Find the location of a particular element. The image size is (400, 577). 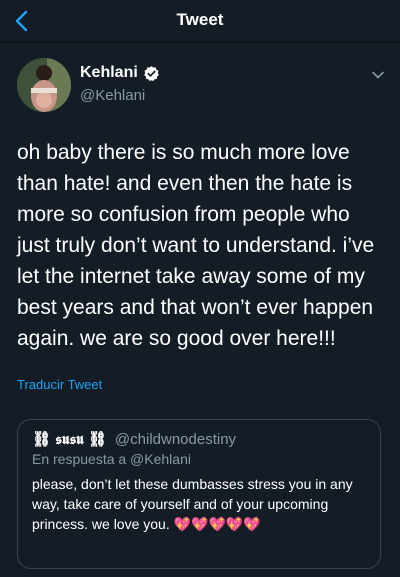

quoted-tweet-header: ⛓ 𝖘𝖚𝖘𝖚 ⛓ @childwnodestiny is located at coordinates (199, 439).